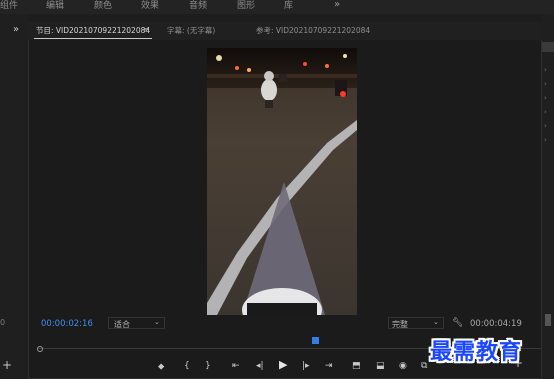 Image resolution: width=554 pixels, height=379 pixels. I want to click on go-to-in-button: ⇤, so click(236, 366).